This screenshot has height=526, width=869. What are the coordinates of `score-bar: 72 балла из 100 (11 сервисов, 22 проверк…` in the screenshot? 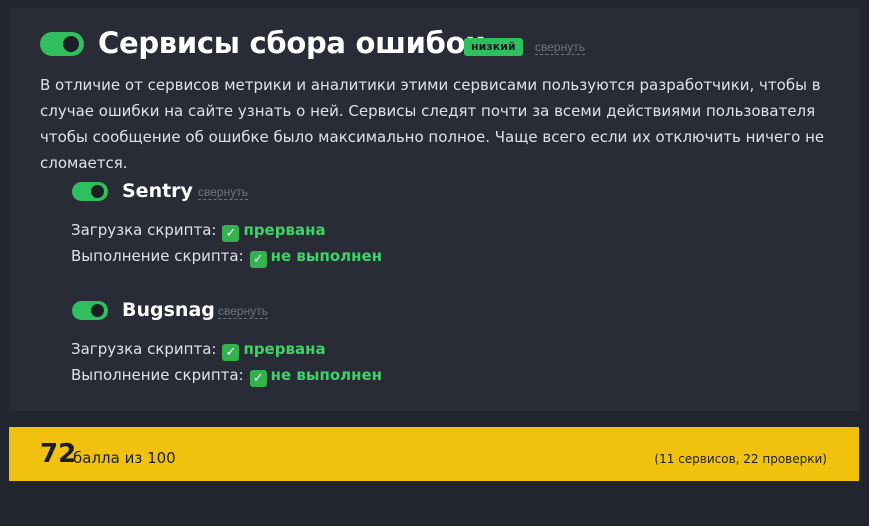 It's located at (434, 454).